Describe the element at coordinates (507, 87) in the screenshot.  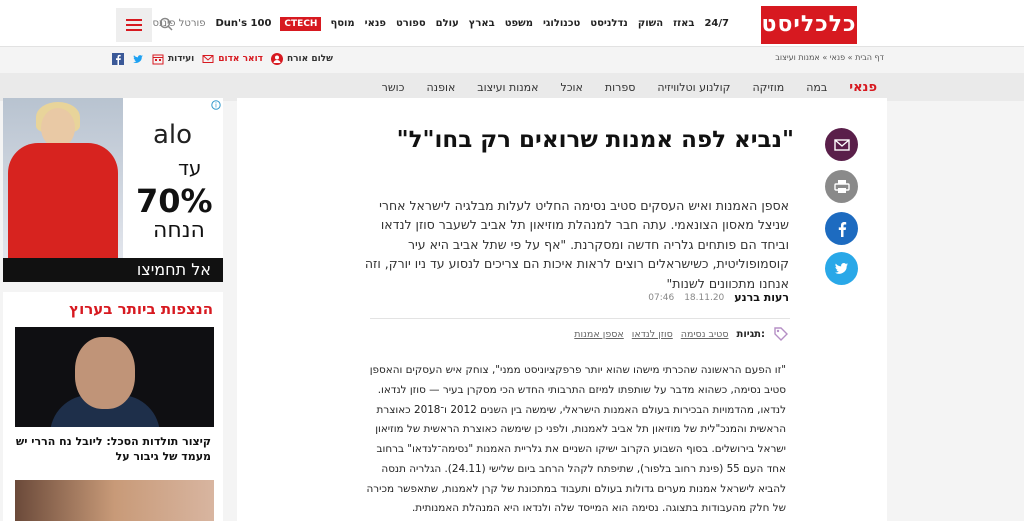
I see `section-item-art-design: אמנות ועיצוב` at that location.